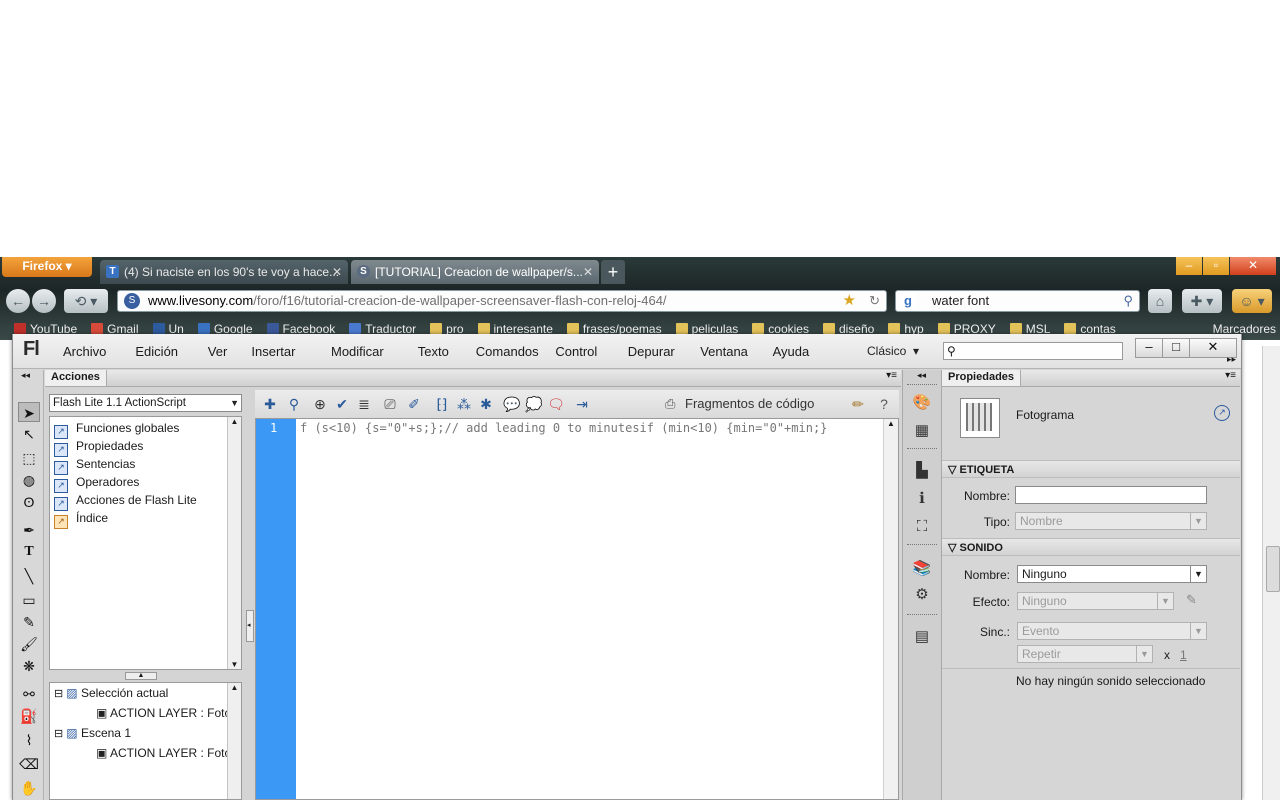 The width and height of the screenshot is (1280, 800). I want to click on rectangle-tool-icon: ▭, so click(29, 600).